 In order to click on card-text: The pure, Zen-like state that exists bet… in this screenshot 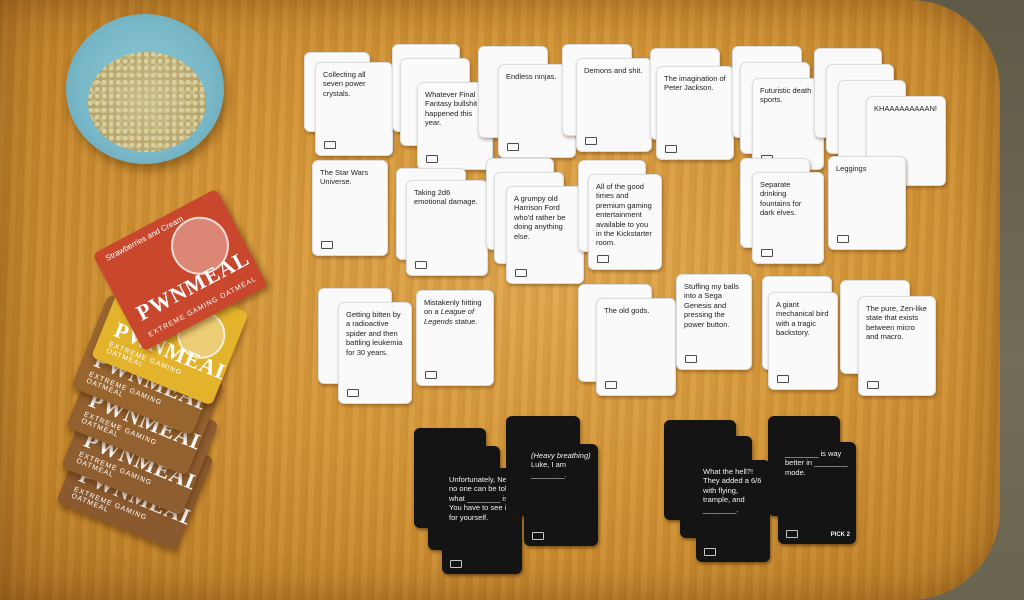, I will do `click(896, 323)`.